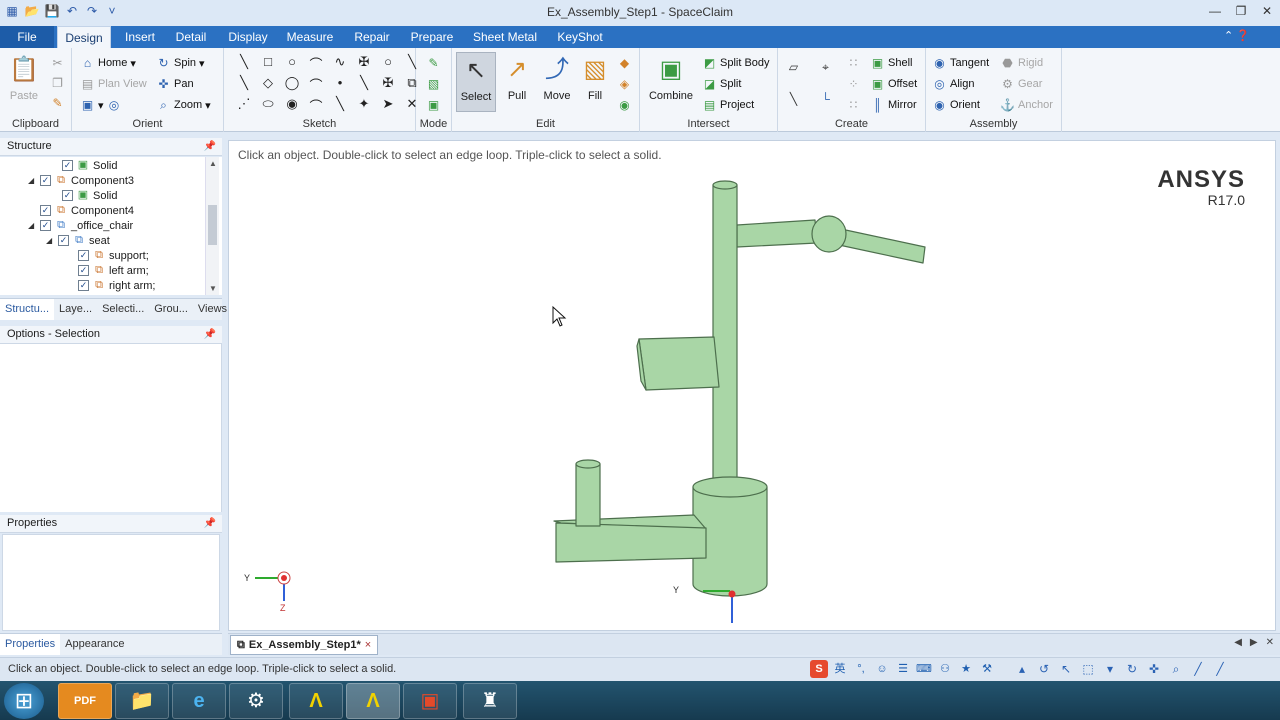  I want to click on three-point-circle-icon: ◯, so click(292, 85).